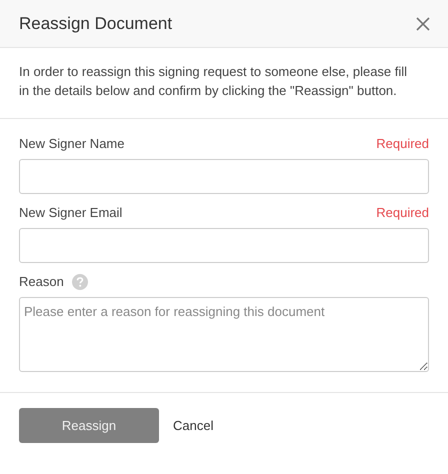 Image resolution: width=448 pixels, height=474 pixels. I want to click on intro-text: In order to reassign this signing request to someone else, please fill in the details below and confirm by clicking the "Reassign" button., so click(213, 81).